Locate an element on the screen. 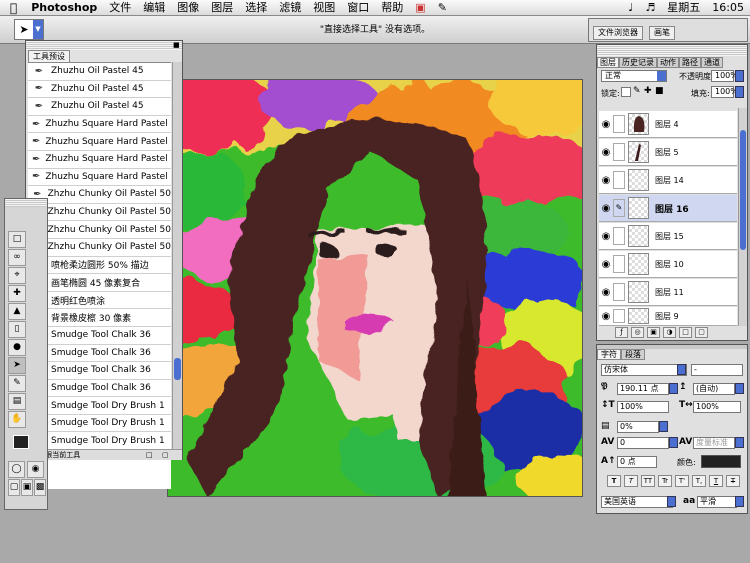  tab-history: 历史记录 is located at coordinates (638, 62).